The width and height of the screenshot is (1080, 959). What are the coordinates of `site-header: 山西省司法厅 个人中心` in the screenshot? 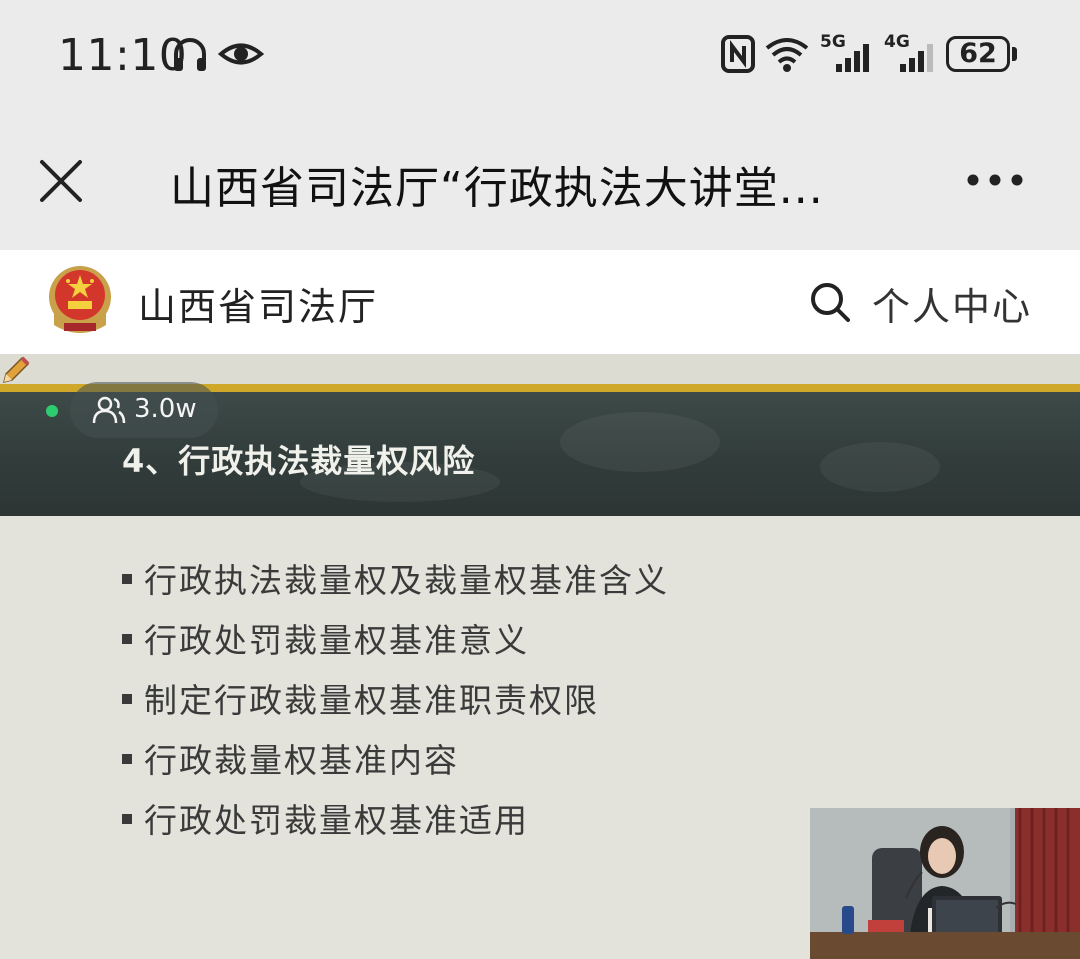 It's located at (540, 302).